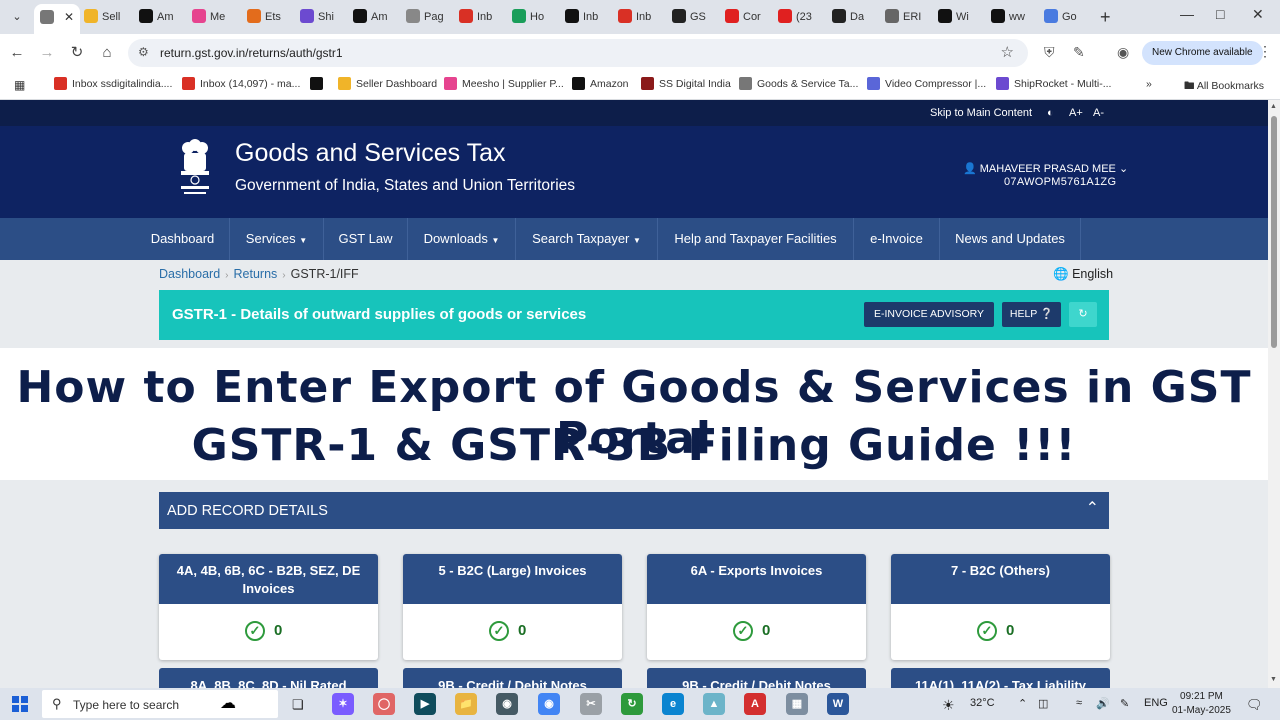 The image size is (1280, 720). Describe the element at coordinates (1274, 394) in the screenshot. I see `page-scrollbar: ▲ ▼` at that location.